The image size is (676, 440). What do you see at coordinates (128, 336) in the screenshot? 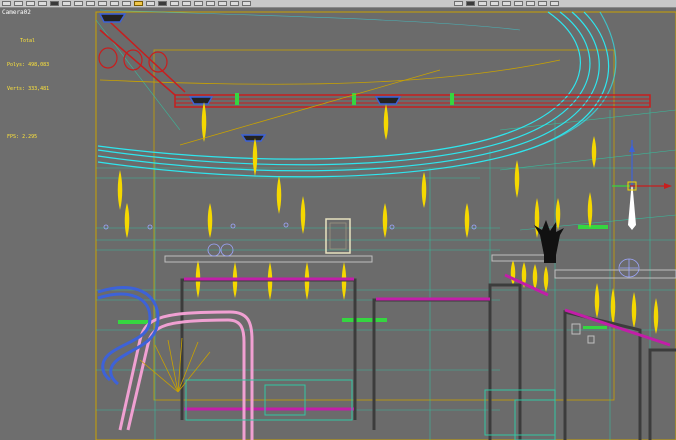
I see `blue-pipe` at bounding box center [128, 336].